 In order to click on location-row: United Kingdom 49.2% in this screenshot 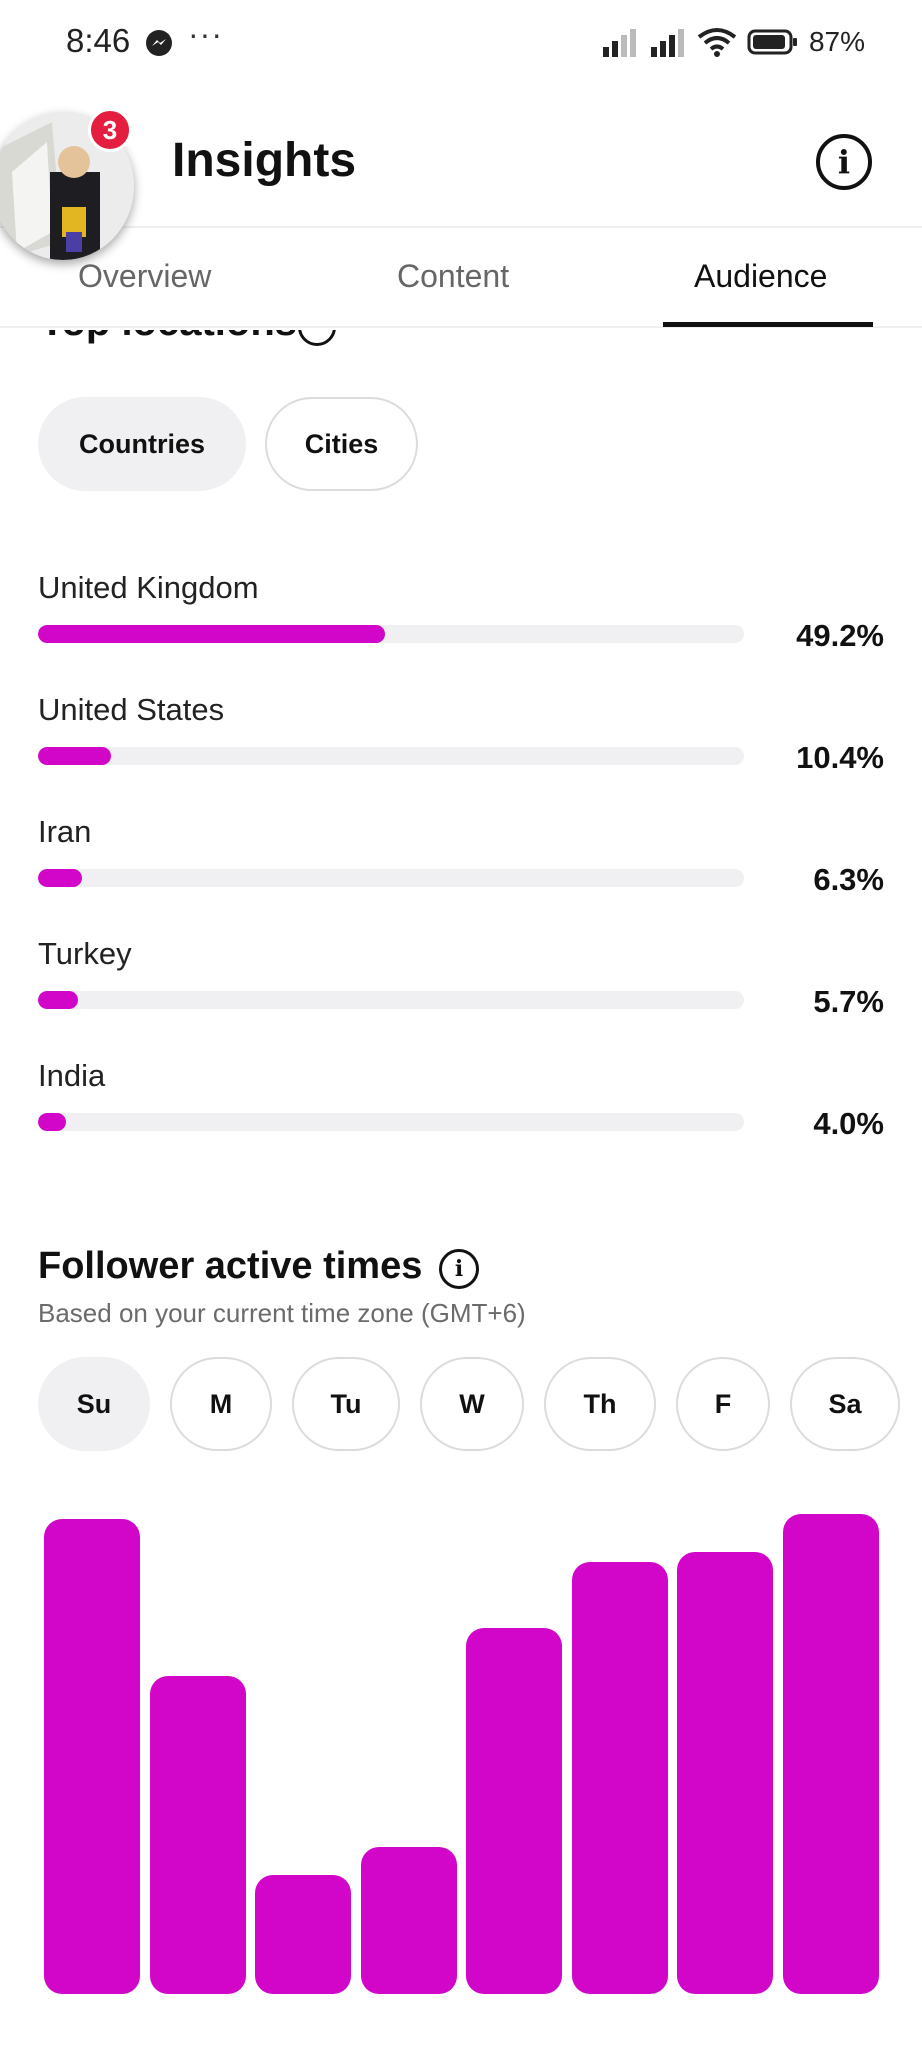, I will do `click(461, 625)`.